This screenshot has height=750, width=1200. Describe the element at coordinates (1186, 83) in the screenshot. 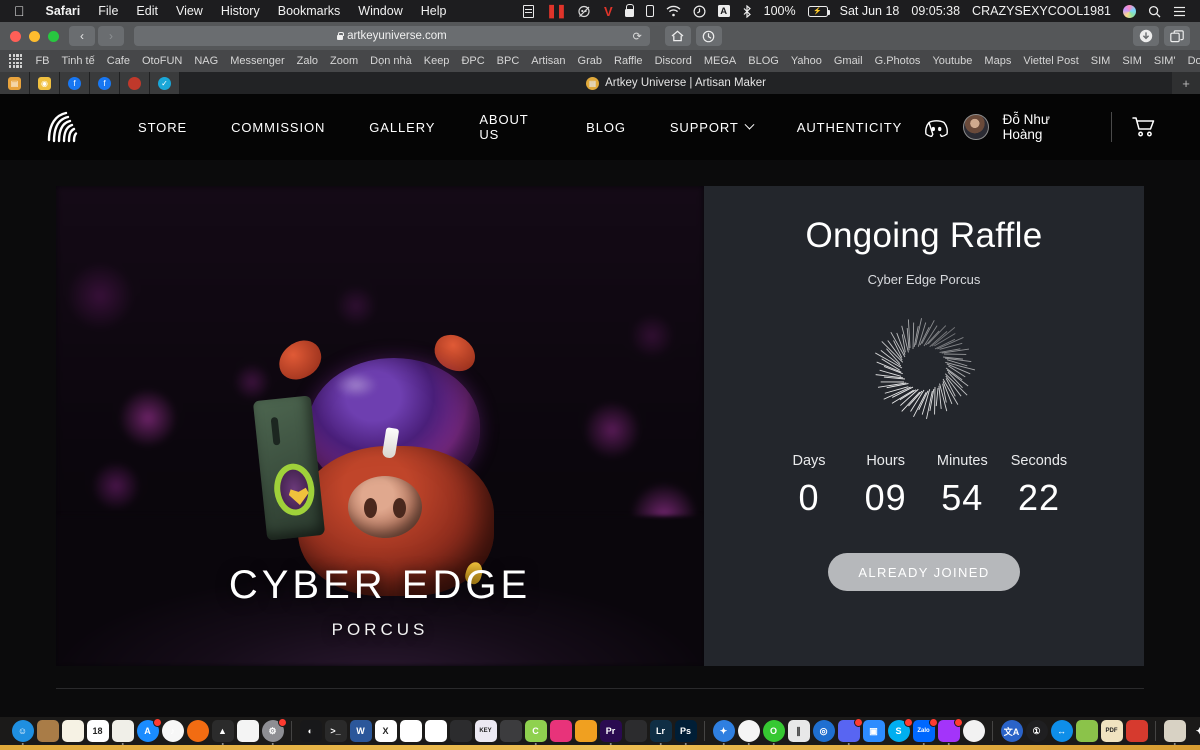

I see `new-tab-button: +` at that location.